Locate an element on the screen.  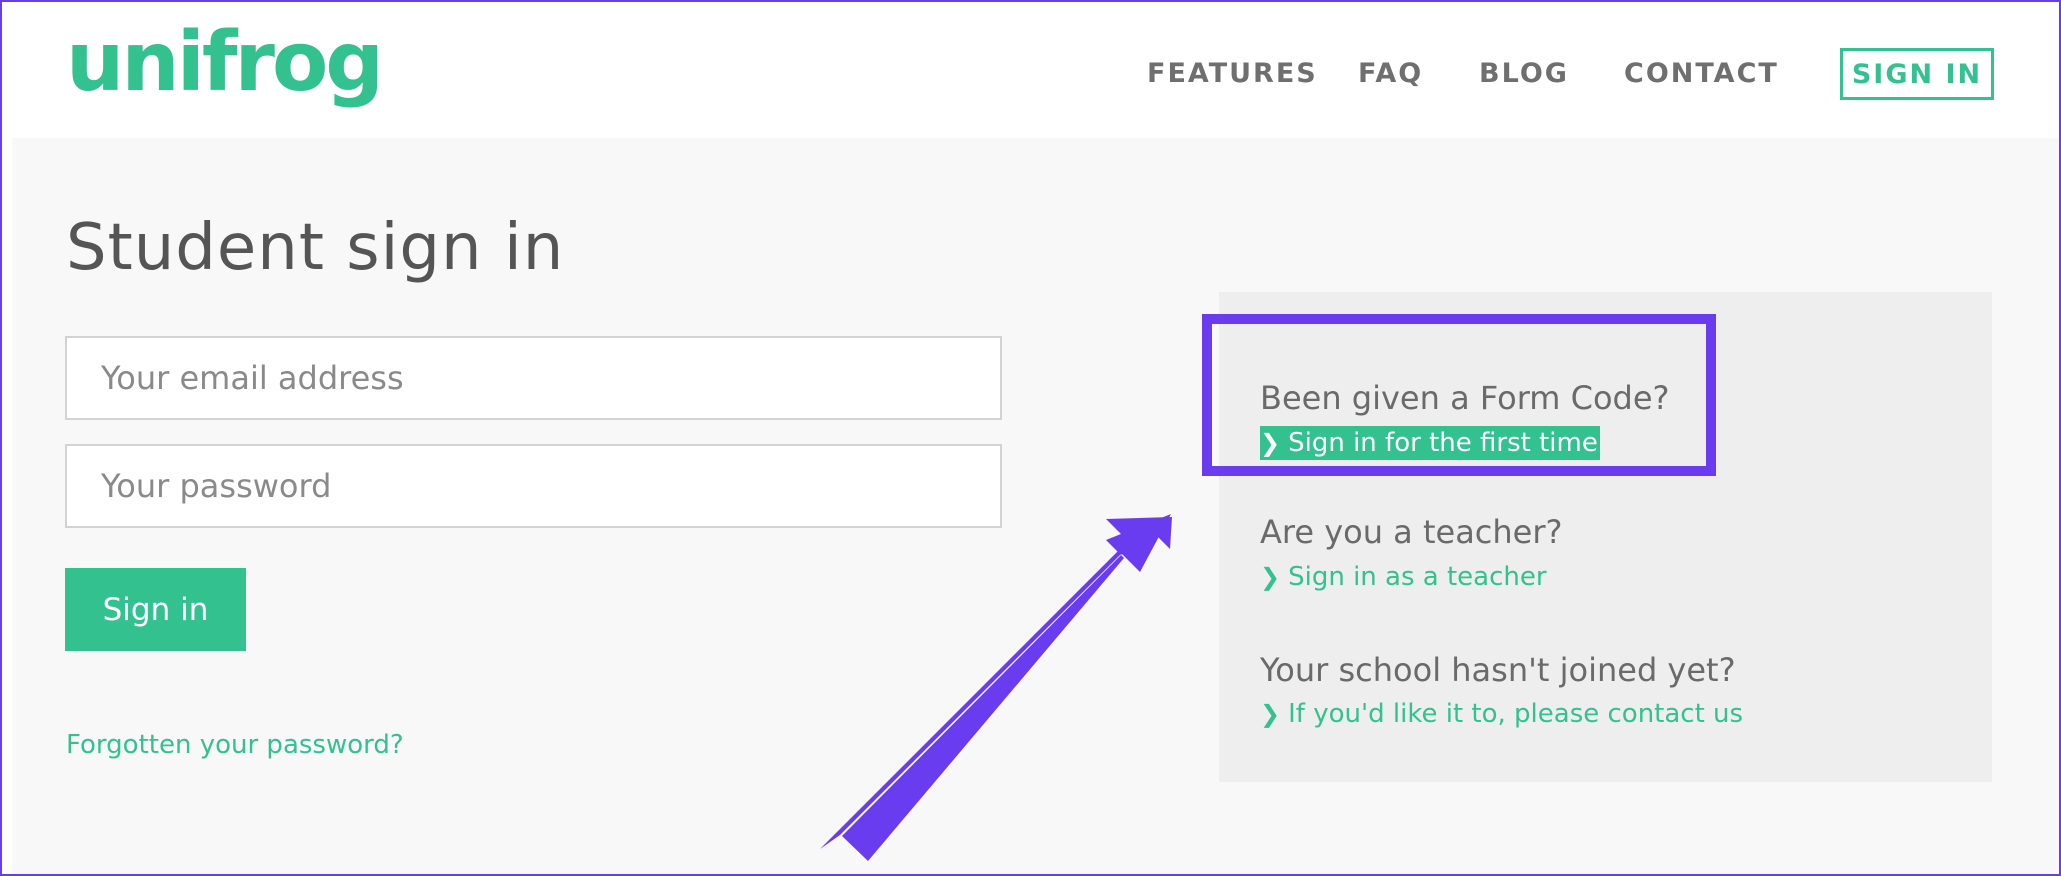
nav-features-link: FEATURES is located at coordinates (1232, 73).